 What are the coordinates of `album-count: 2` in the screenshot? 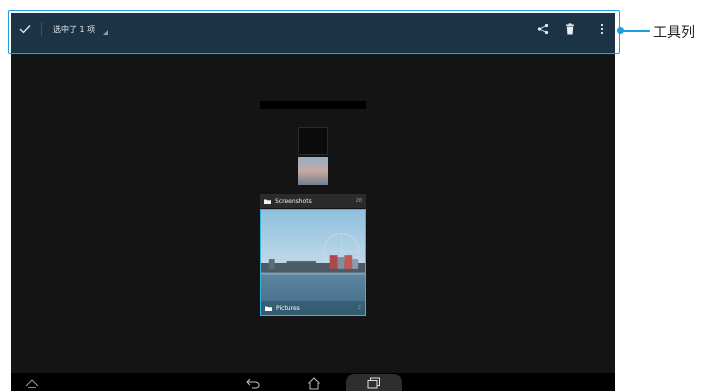 It's located at (359, 308).